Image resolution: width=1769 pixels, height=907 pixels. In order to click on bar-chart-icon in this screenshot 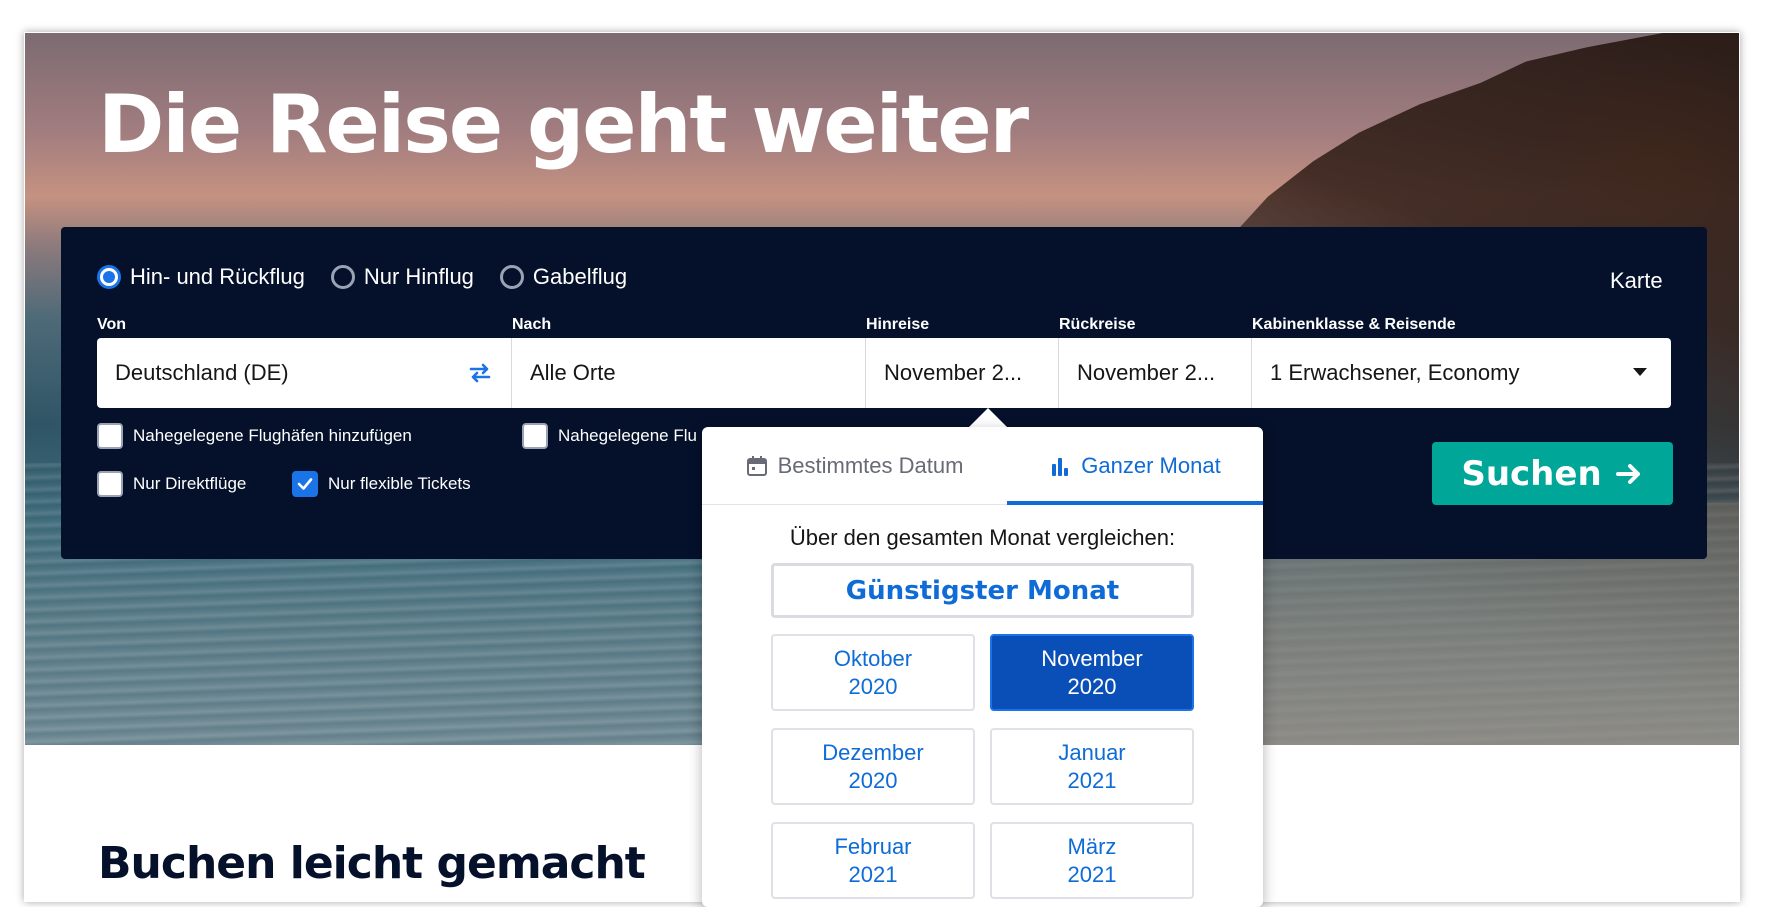, I will do `click(1060, 466)`.